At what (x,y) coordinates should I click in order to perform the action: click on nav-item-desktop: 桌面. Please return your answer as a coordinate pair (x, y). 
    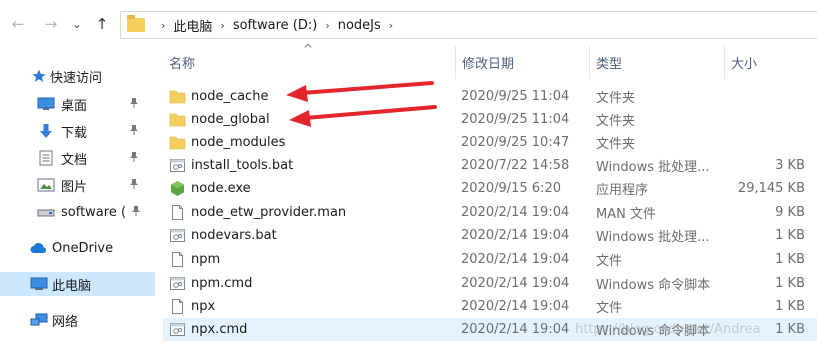
    Looking at the image, I should click on (77, 104).